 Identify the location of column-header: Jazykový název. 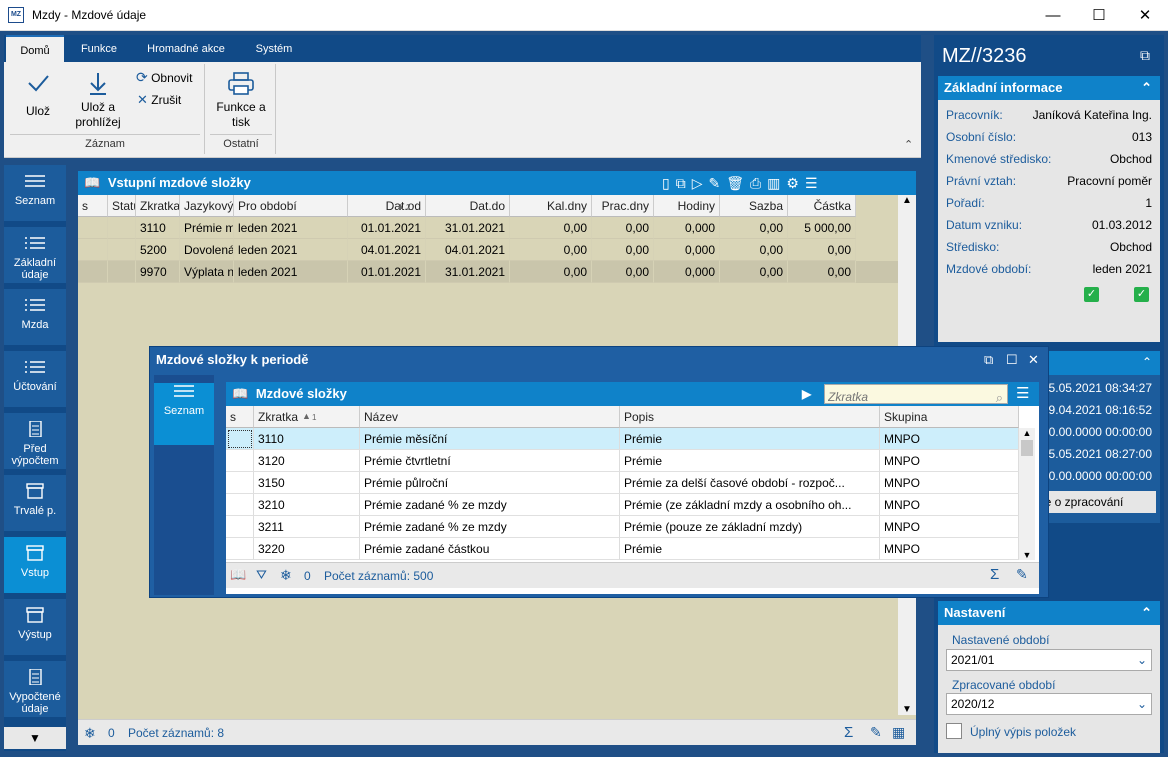
(207, 206).